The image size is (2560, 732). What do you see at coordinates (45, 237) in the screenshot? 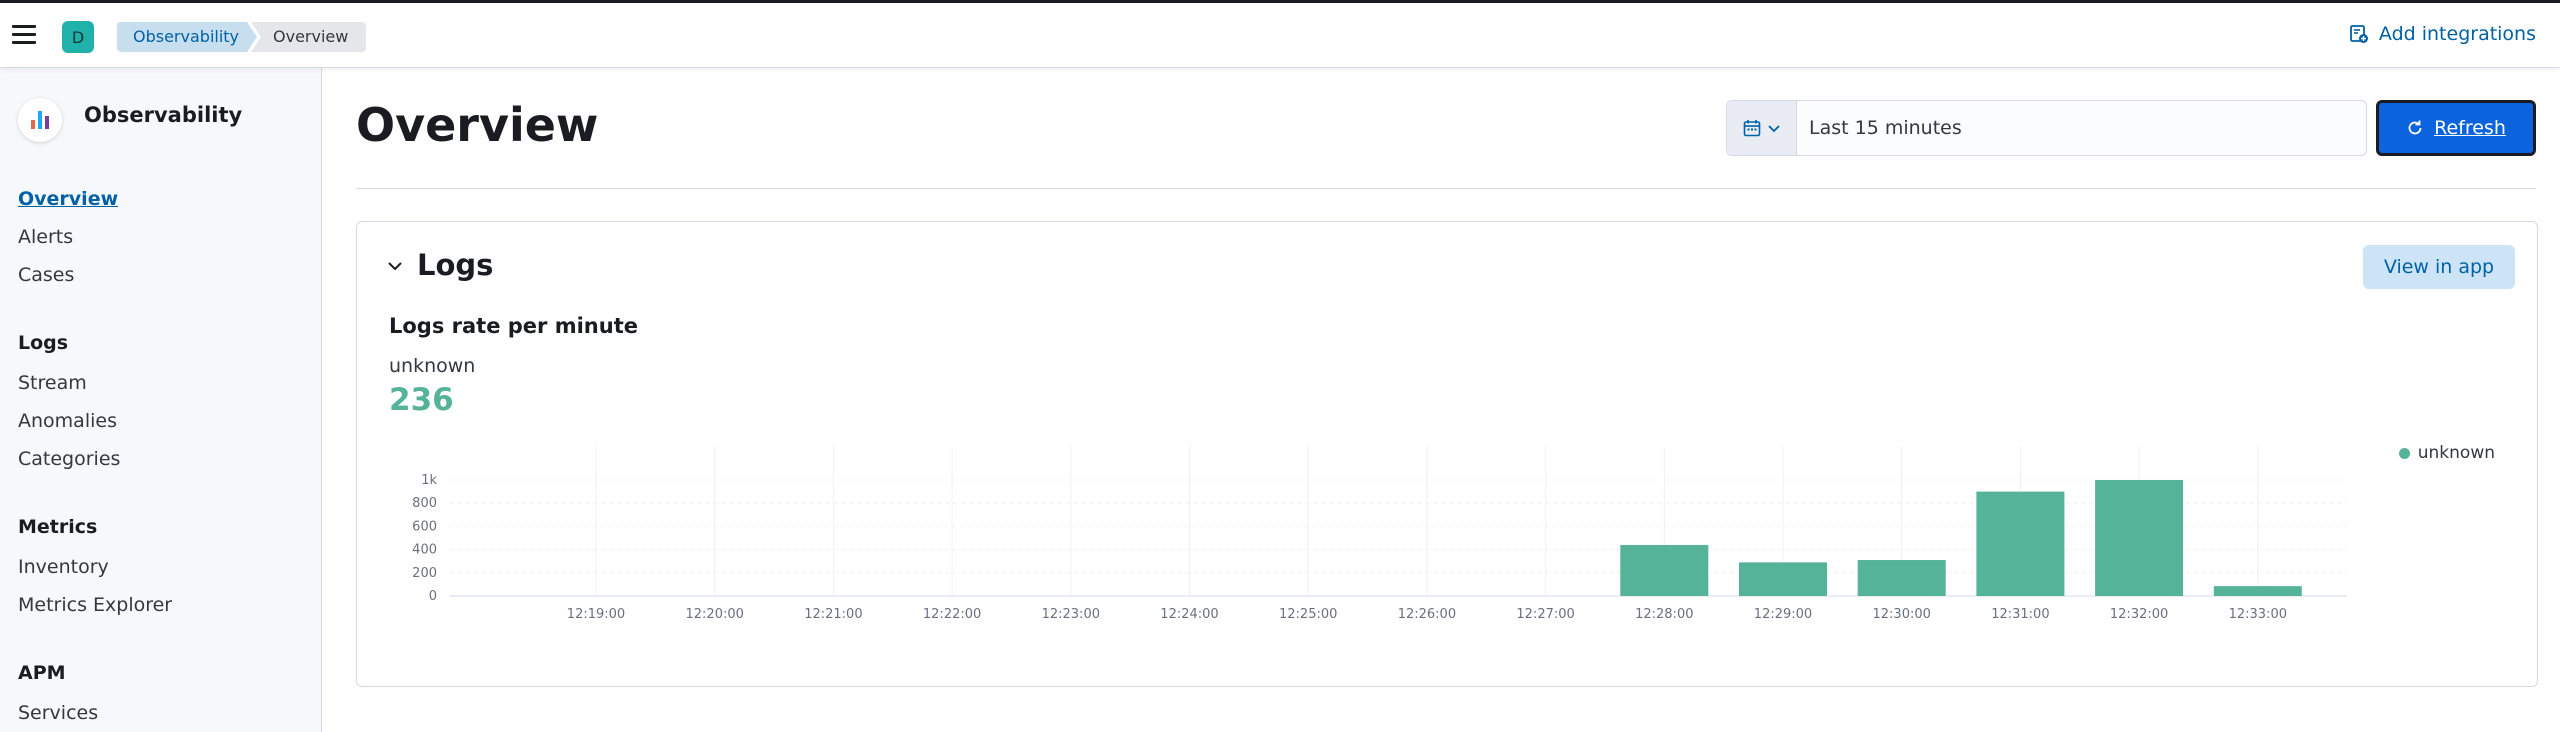
I see `sidebar-item-alerts: Alerts` at bounding box center [45, 237].